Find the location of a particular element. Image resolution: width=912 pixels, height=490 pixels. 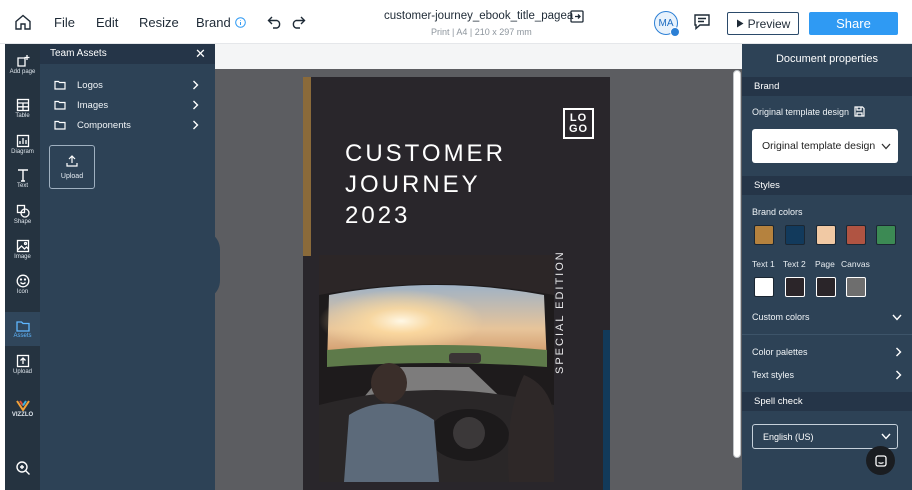

shape-icon is located at coordinates (23, 211).